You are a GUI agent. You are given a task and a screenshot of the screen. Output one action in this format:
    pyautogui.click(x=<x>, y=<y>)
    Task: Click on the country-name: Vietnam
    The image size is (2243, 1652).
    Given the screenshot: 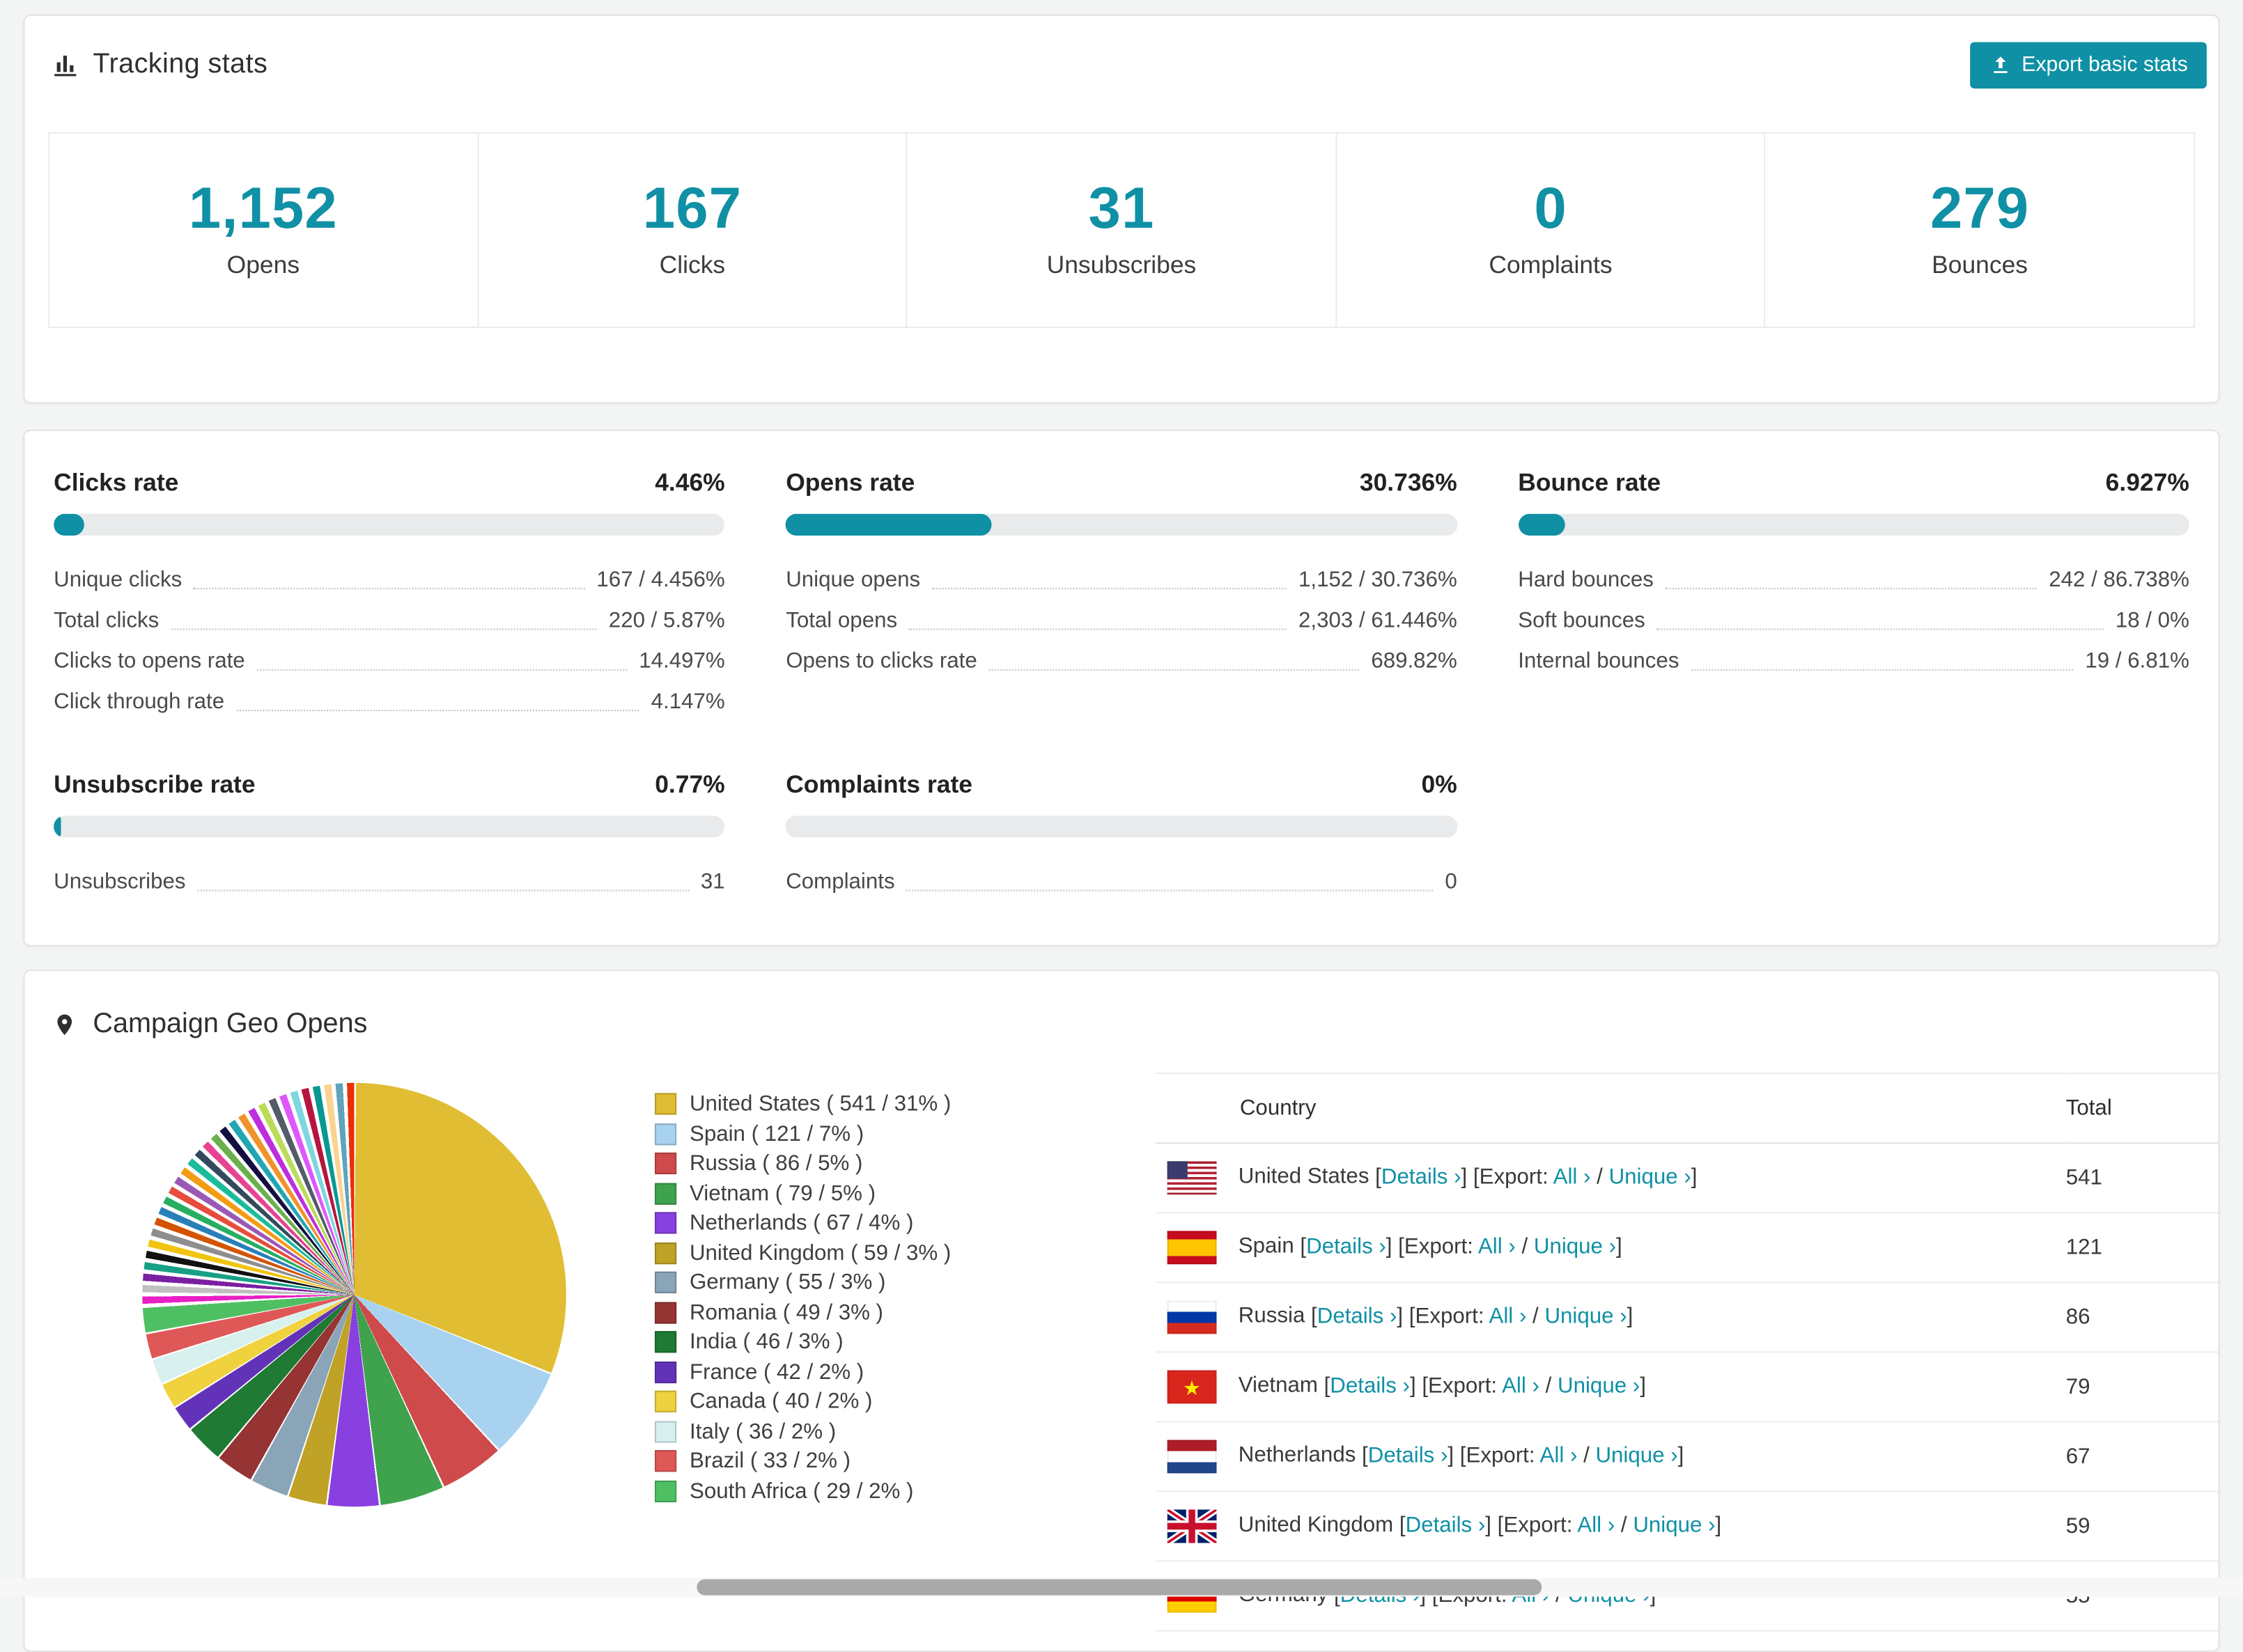 What is the action you would take?
    pyautogui.click(x=1278, y=1386)
    